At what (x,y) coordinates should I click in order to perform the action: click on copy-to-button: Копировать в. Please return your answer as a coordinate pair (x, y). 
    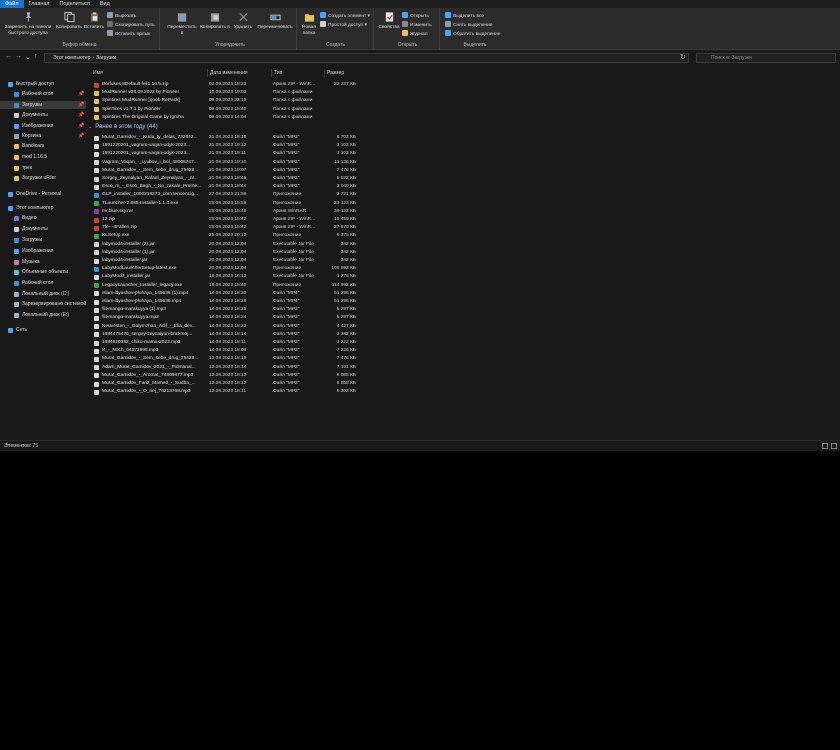
    Looking at the image, I should click on (215, 21).